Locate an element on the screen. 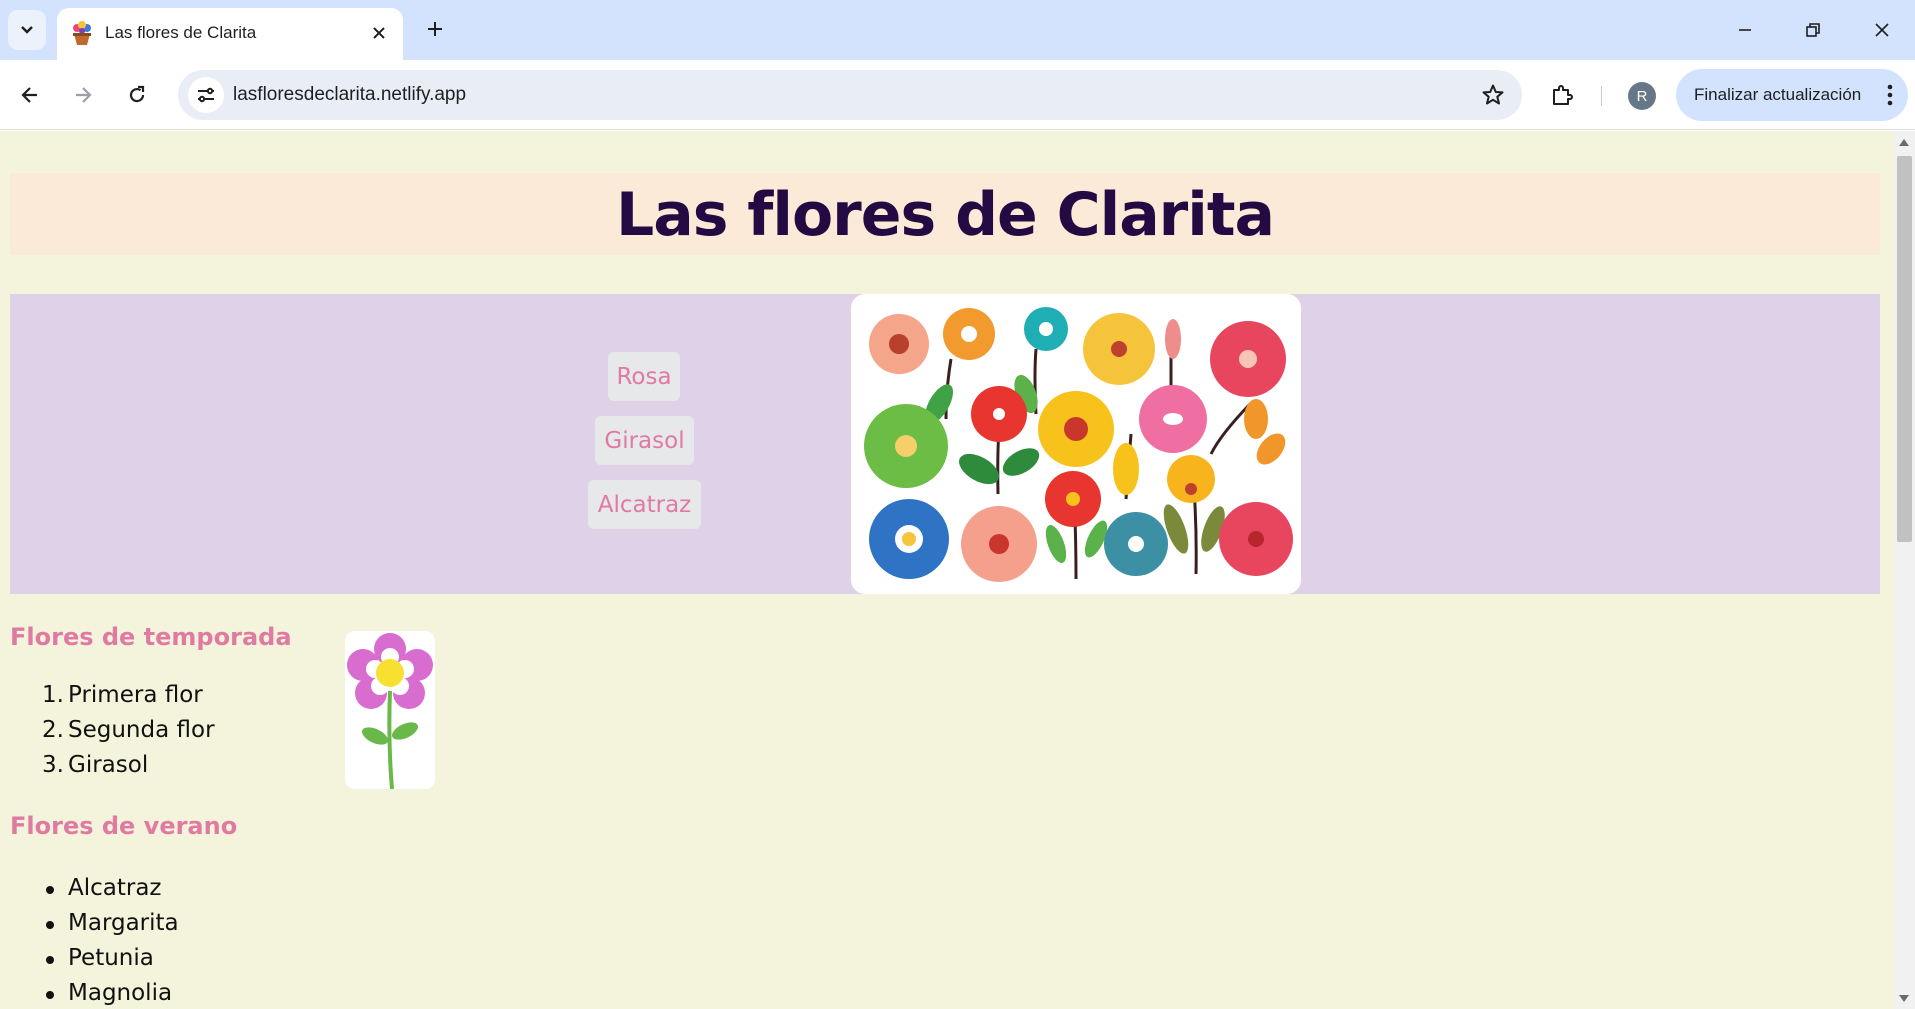 The height and width of the screenshot is (1009, 1915). list-item-text: Petunia is located at coordinates (111, 958).